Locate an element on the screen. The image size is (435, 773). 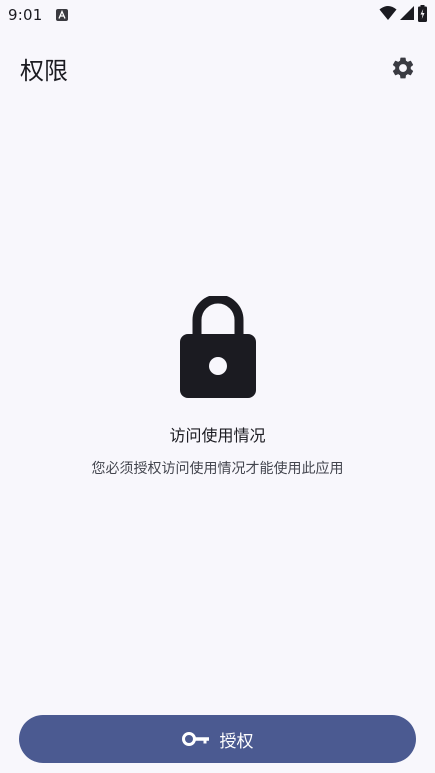
status-time: 9:01 is located at coordinates (25, 15).